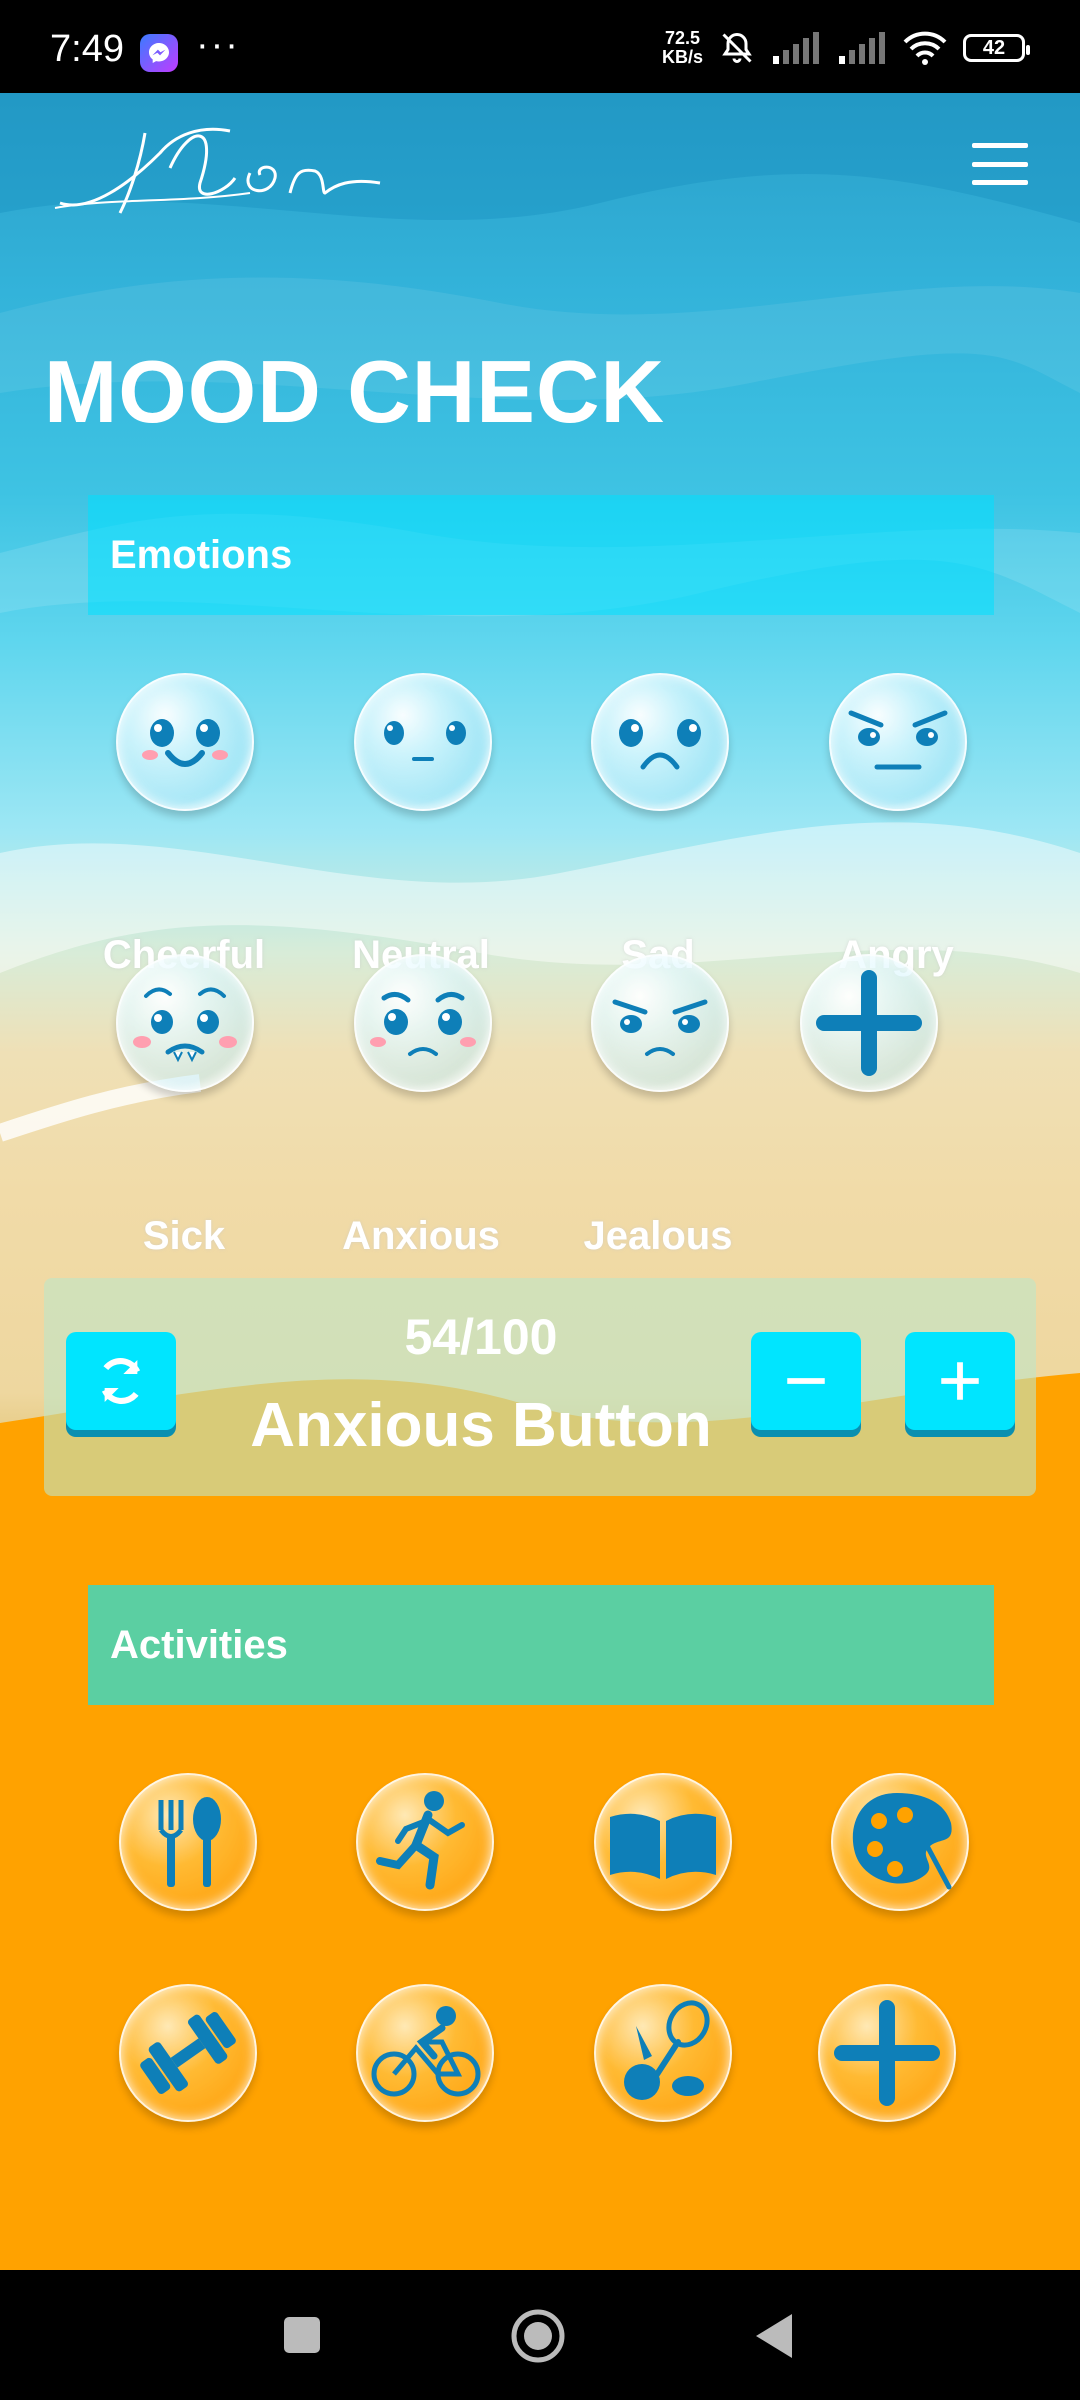 Image resolution: width=1080 pixels, height=2400 pixels. I want to click on cycling-icon, so click(426, 2051).